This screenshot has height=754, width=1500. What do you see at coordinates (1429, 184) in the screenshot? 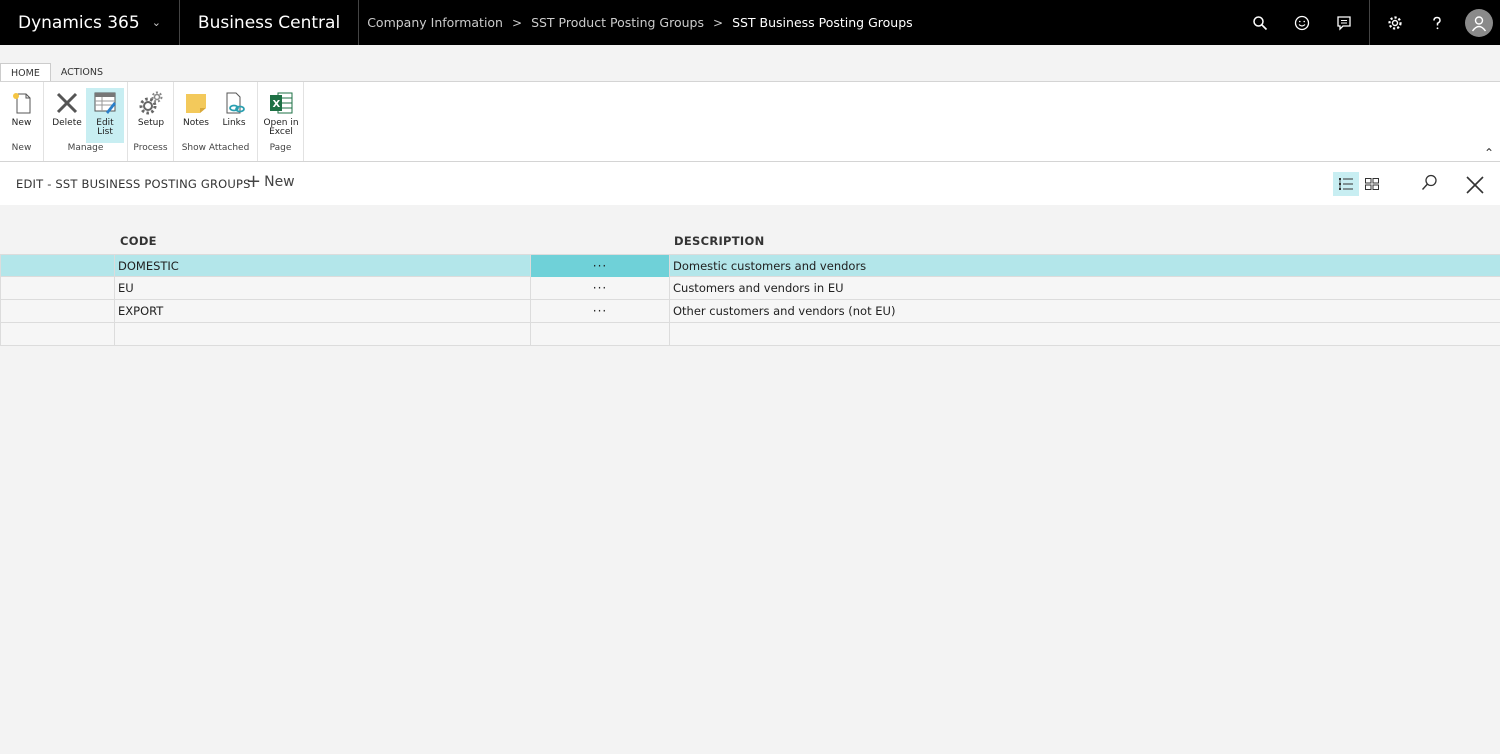
I see `page-search-icon` at bounding box center [1429, 184].